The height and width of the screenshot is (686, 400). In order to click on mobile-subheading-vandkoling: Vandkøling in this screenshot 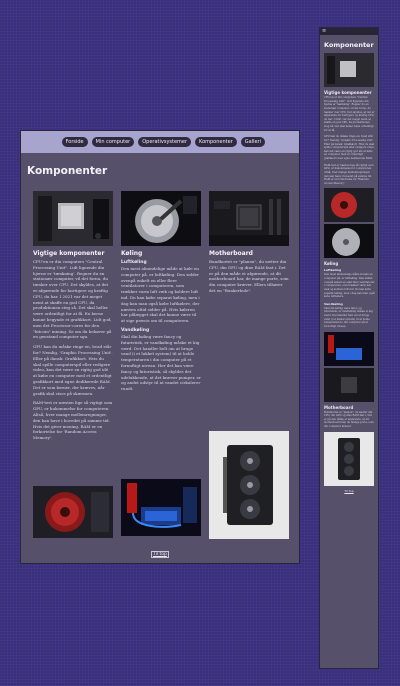, I will do `click(333, 303)`.